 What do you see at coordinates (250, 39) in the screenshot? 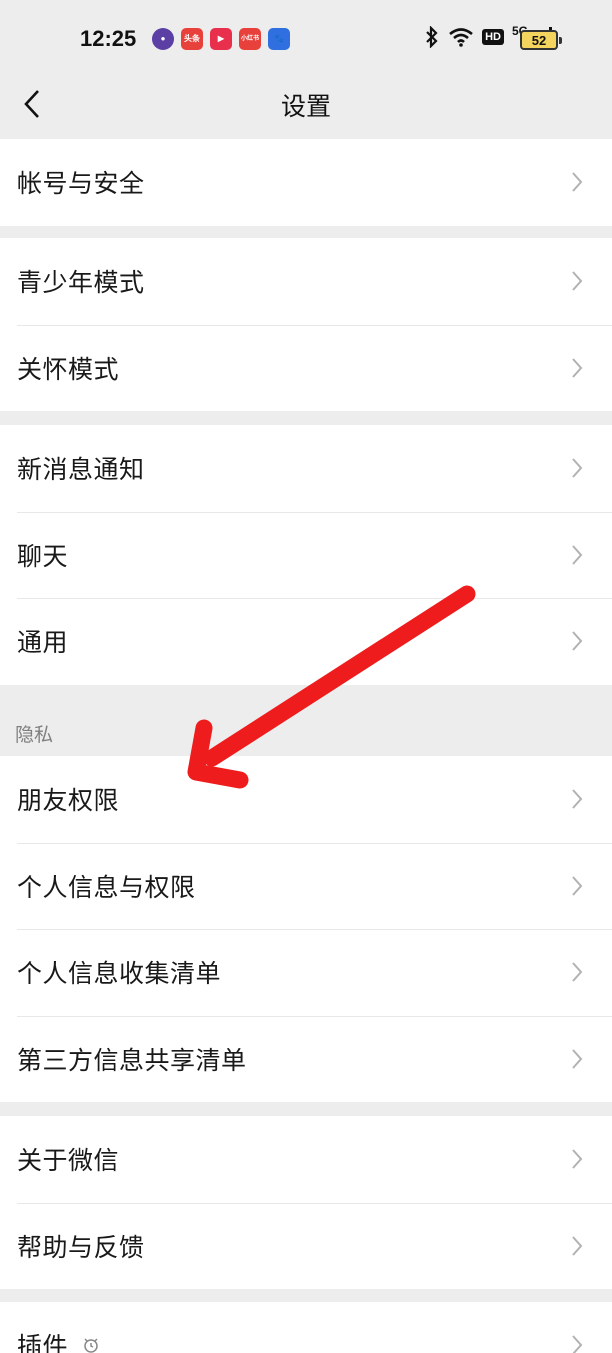
I see `xiaohongshu-app-icon: 小红书` at bounding box center [250, 39].